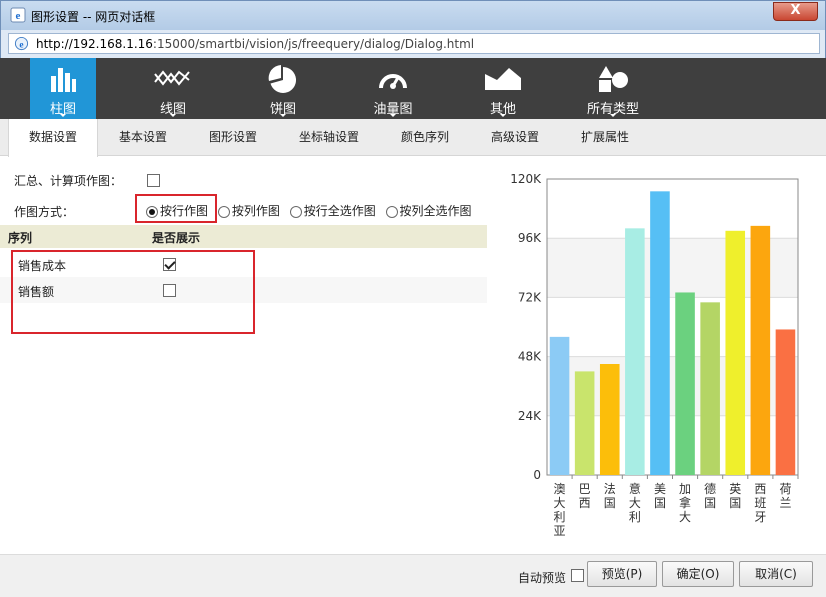 This screenshot has height=597, width=826. What do you see at coordinates (503, 79) in the screenshot?
I see `area-chart-icon` at bounding box center [503, 79].